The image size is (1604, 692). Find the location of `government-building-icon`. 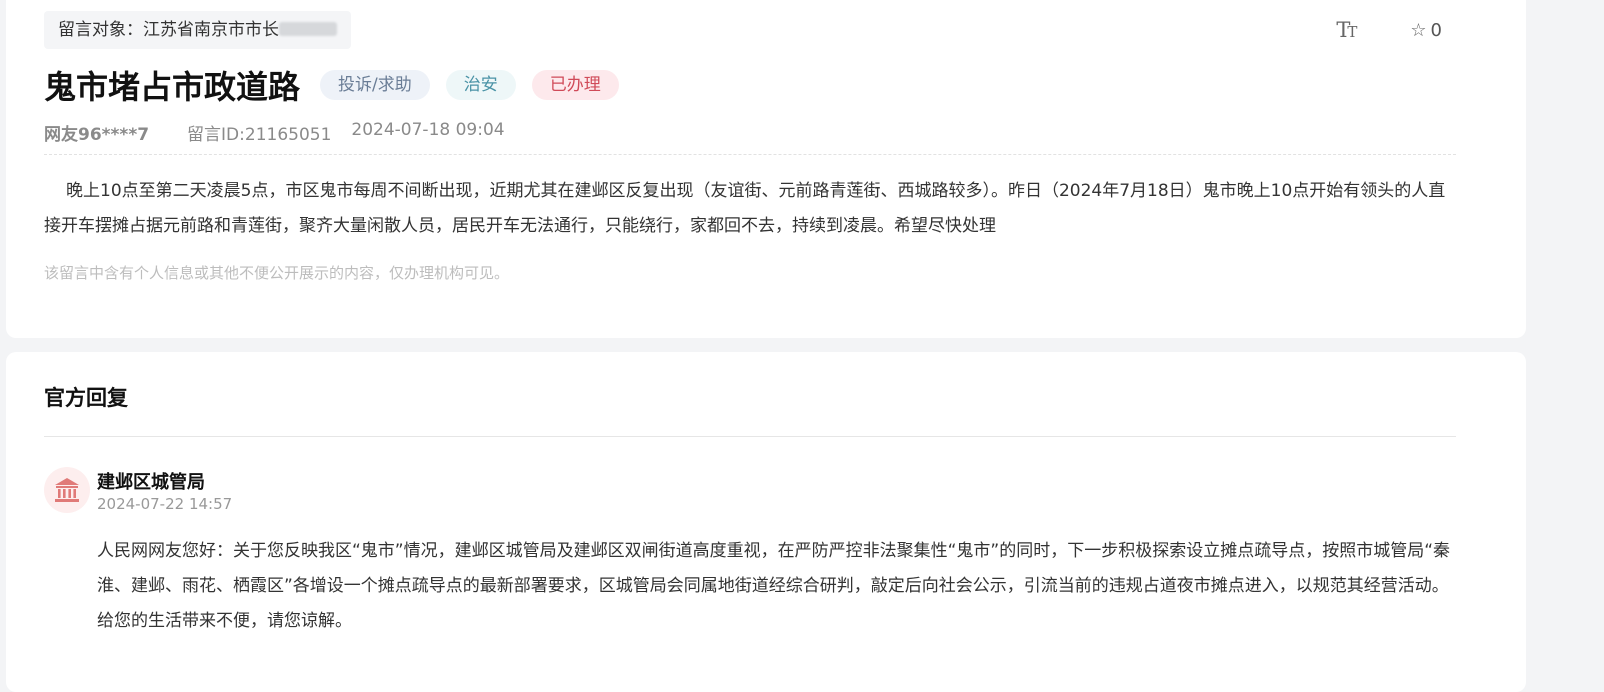

government-building-icon is located at coordinates (67, 490).